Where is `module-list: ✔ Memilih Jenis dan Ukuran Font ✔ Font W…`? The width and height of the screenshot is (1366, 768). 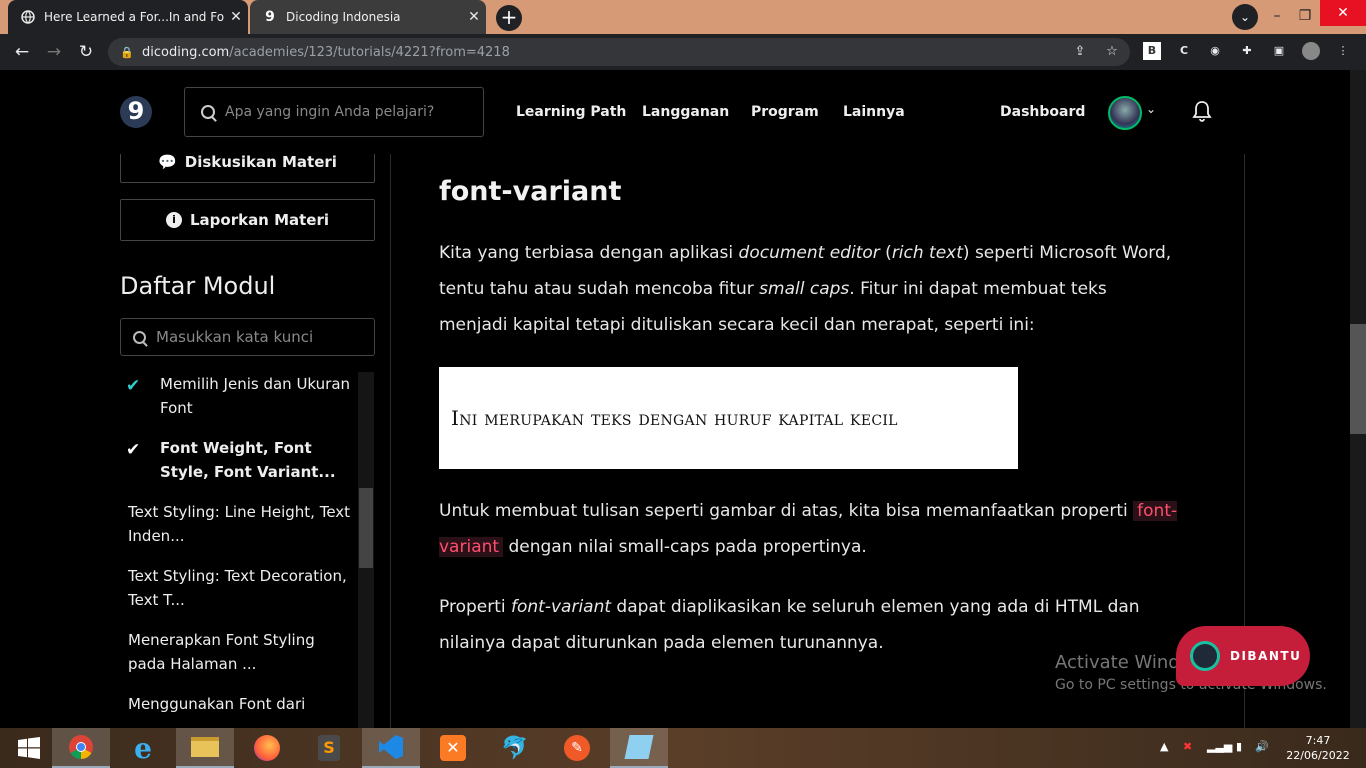
module-list: ✔ Memilih Jenis dan Ukuran Font ✔ Font W… is located at coordinates (237, 550).